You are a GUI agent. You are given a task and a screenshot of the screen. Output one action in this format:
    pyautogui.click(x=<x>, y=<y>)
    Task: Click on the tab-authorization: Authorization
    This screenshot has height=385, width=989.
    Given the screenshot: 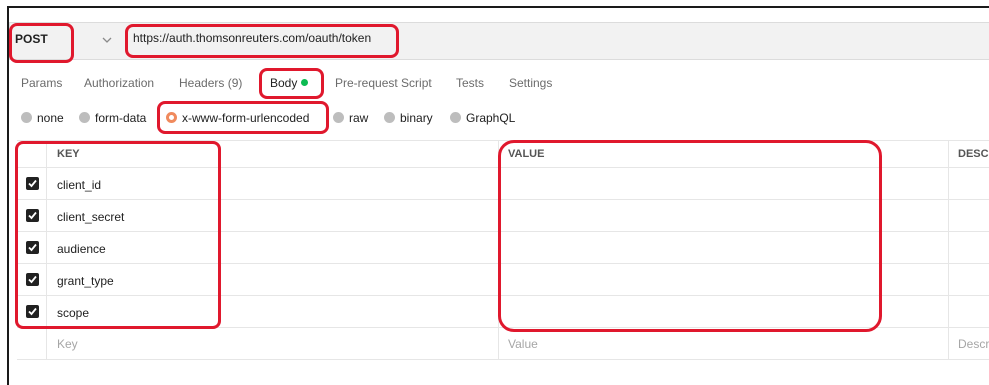 What is the action you would take?
    pyautogui.click(x=119, y=83)
    